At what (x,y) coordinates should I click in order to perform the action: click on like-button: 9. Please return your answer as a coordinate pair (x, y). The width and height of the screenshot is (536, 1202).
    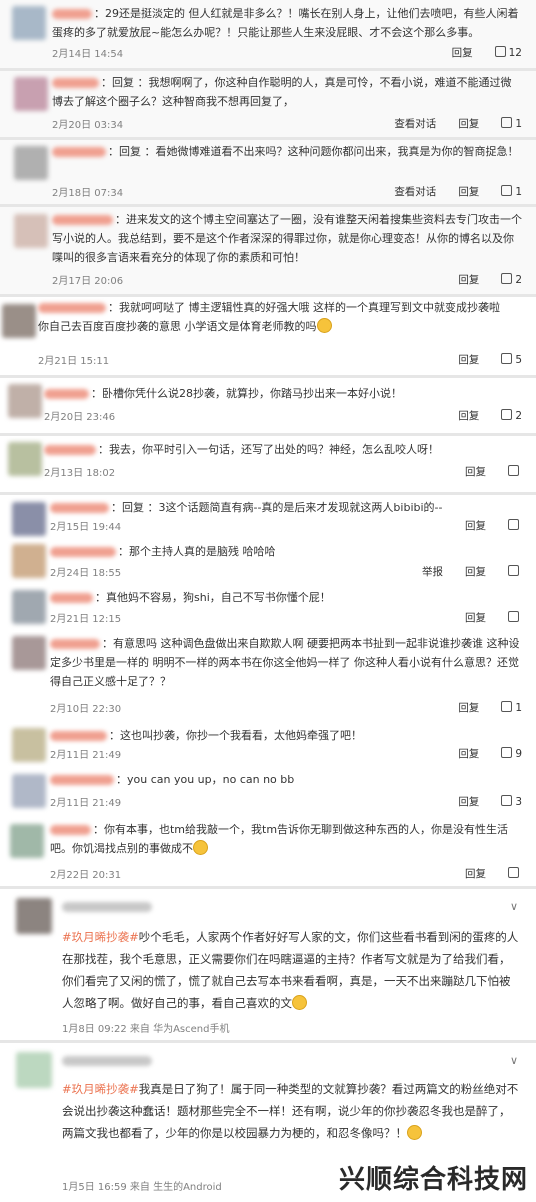
    Looking at the image, I should click on (511, 753).